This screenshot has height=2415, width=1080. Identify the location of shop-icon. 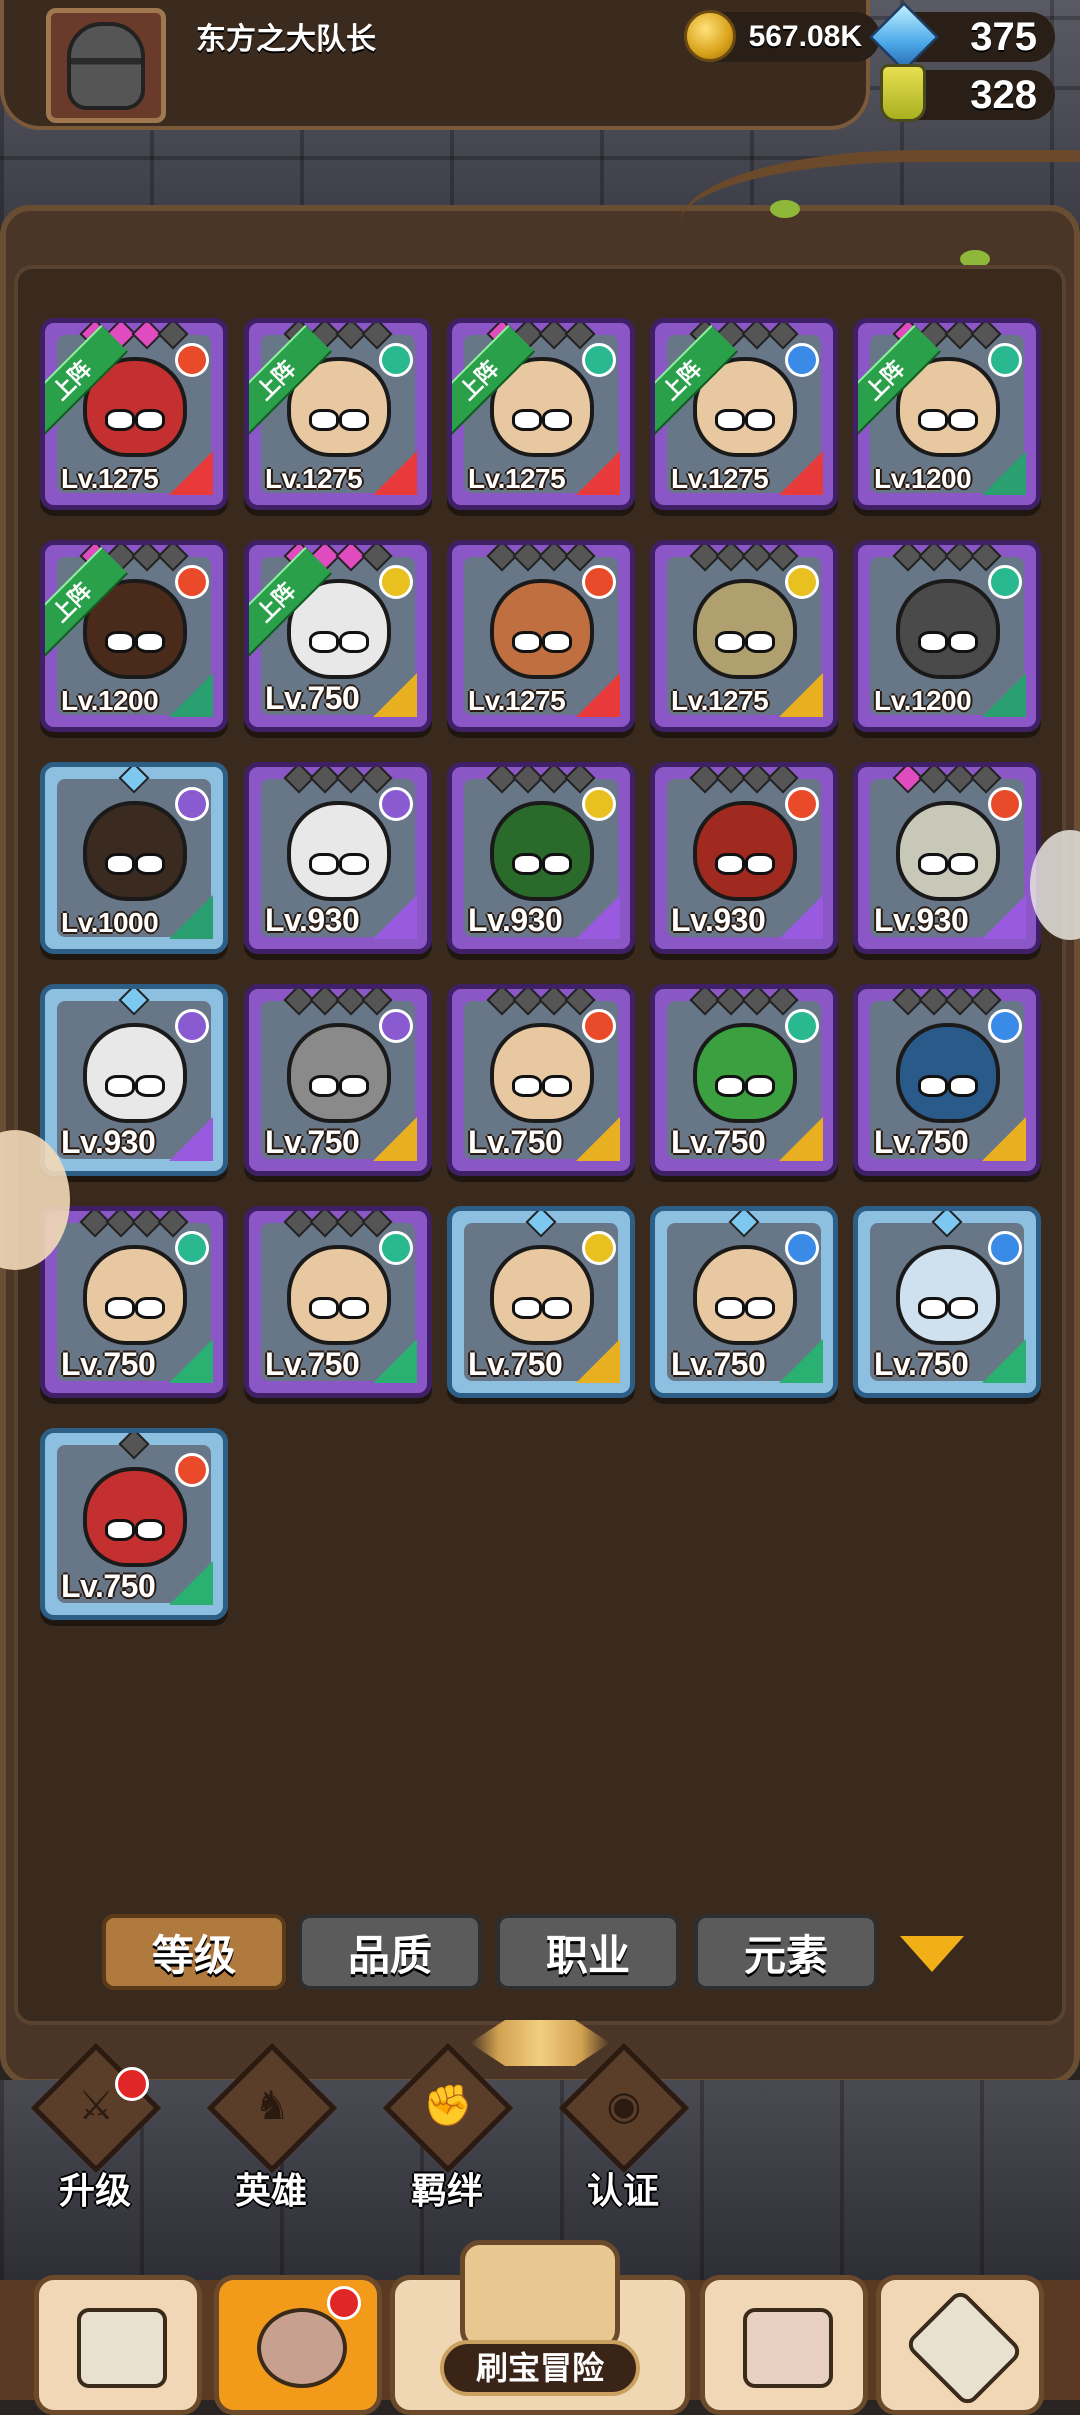
(122, 2348).